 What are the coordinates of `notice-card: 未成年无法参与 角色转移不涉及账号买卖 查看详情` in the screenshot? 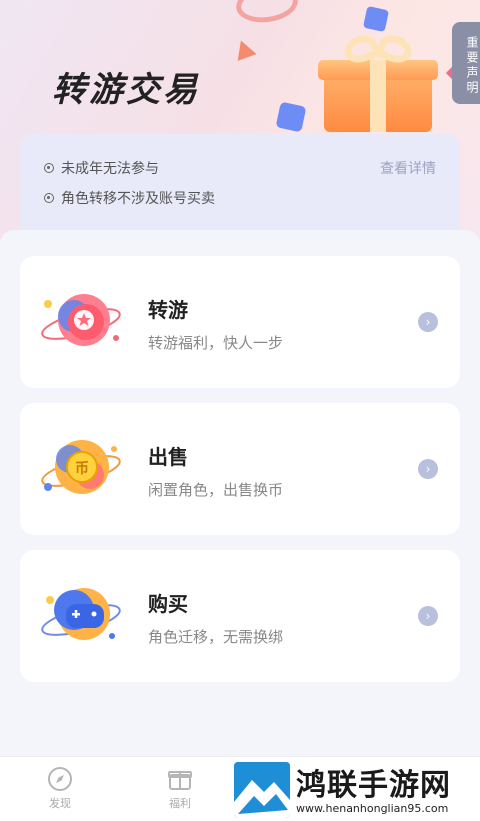 It's located at (240, 186).